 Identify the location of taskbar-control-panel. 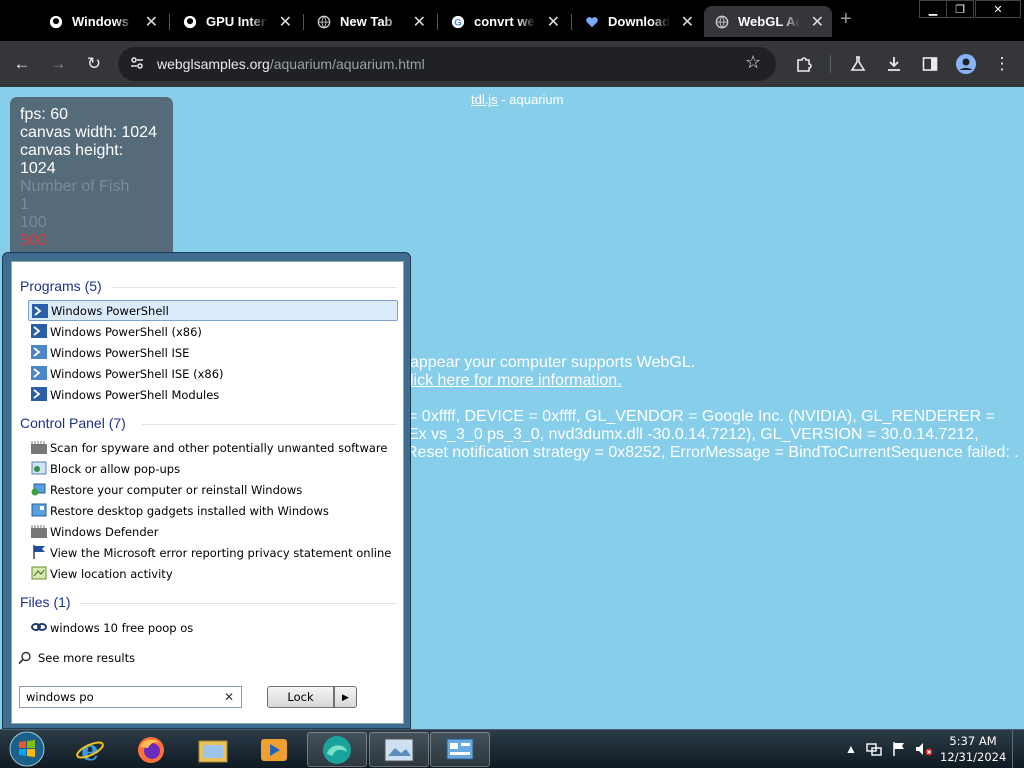
(460, 749).